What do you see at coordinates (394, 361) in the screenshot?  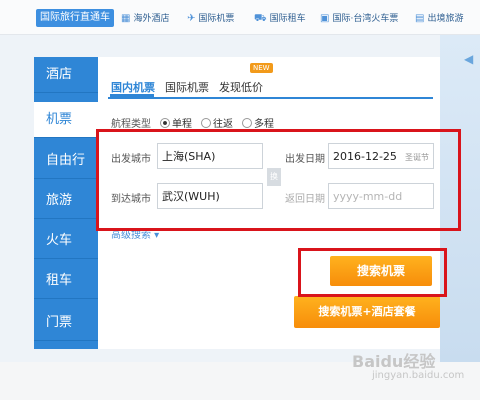 I see `baidu-watermark: Baidu经验` at bounding box center [394, 361].